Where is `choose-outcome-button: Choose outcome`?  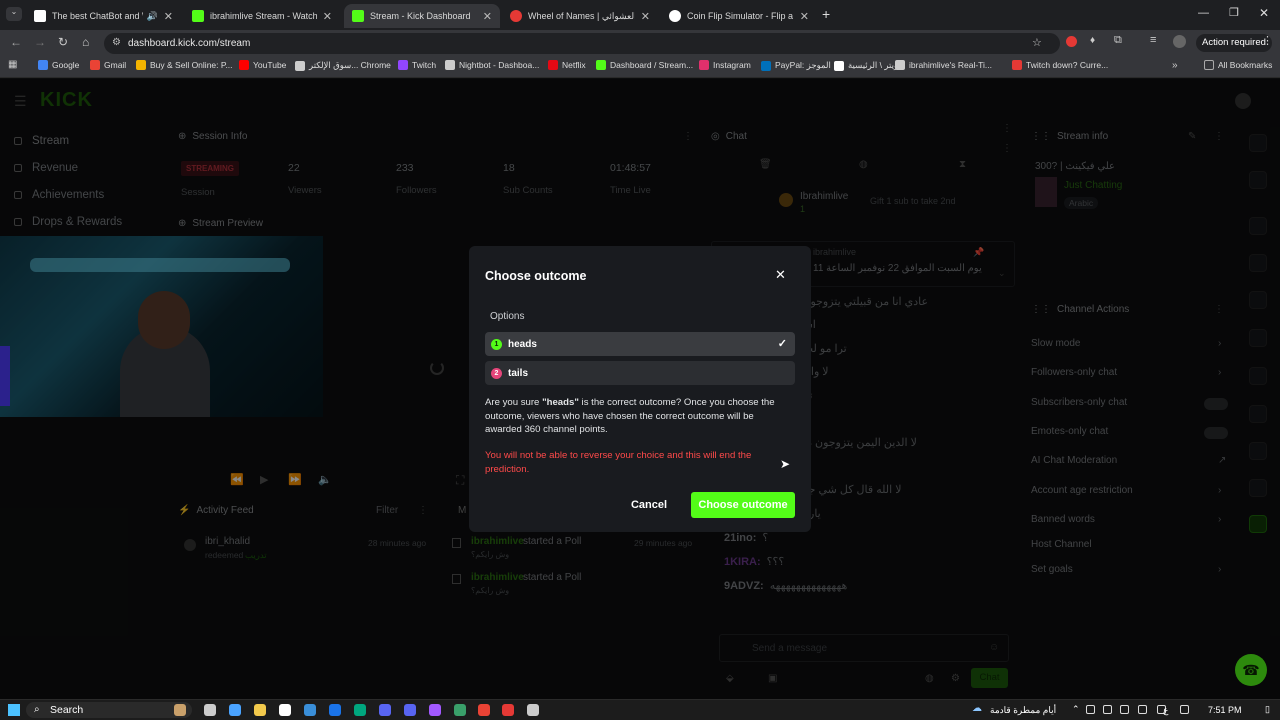
choose-outcome-button: Choose outcome is located at coordinates (743, 505).